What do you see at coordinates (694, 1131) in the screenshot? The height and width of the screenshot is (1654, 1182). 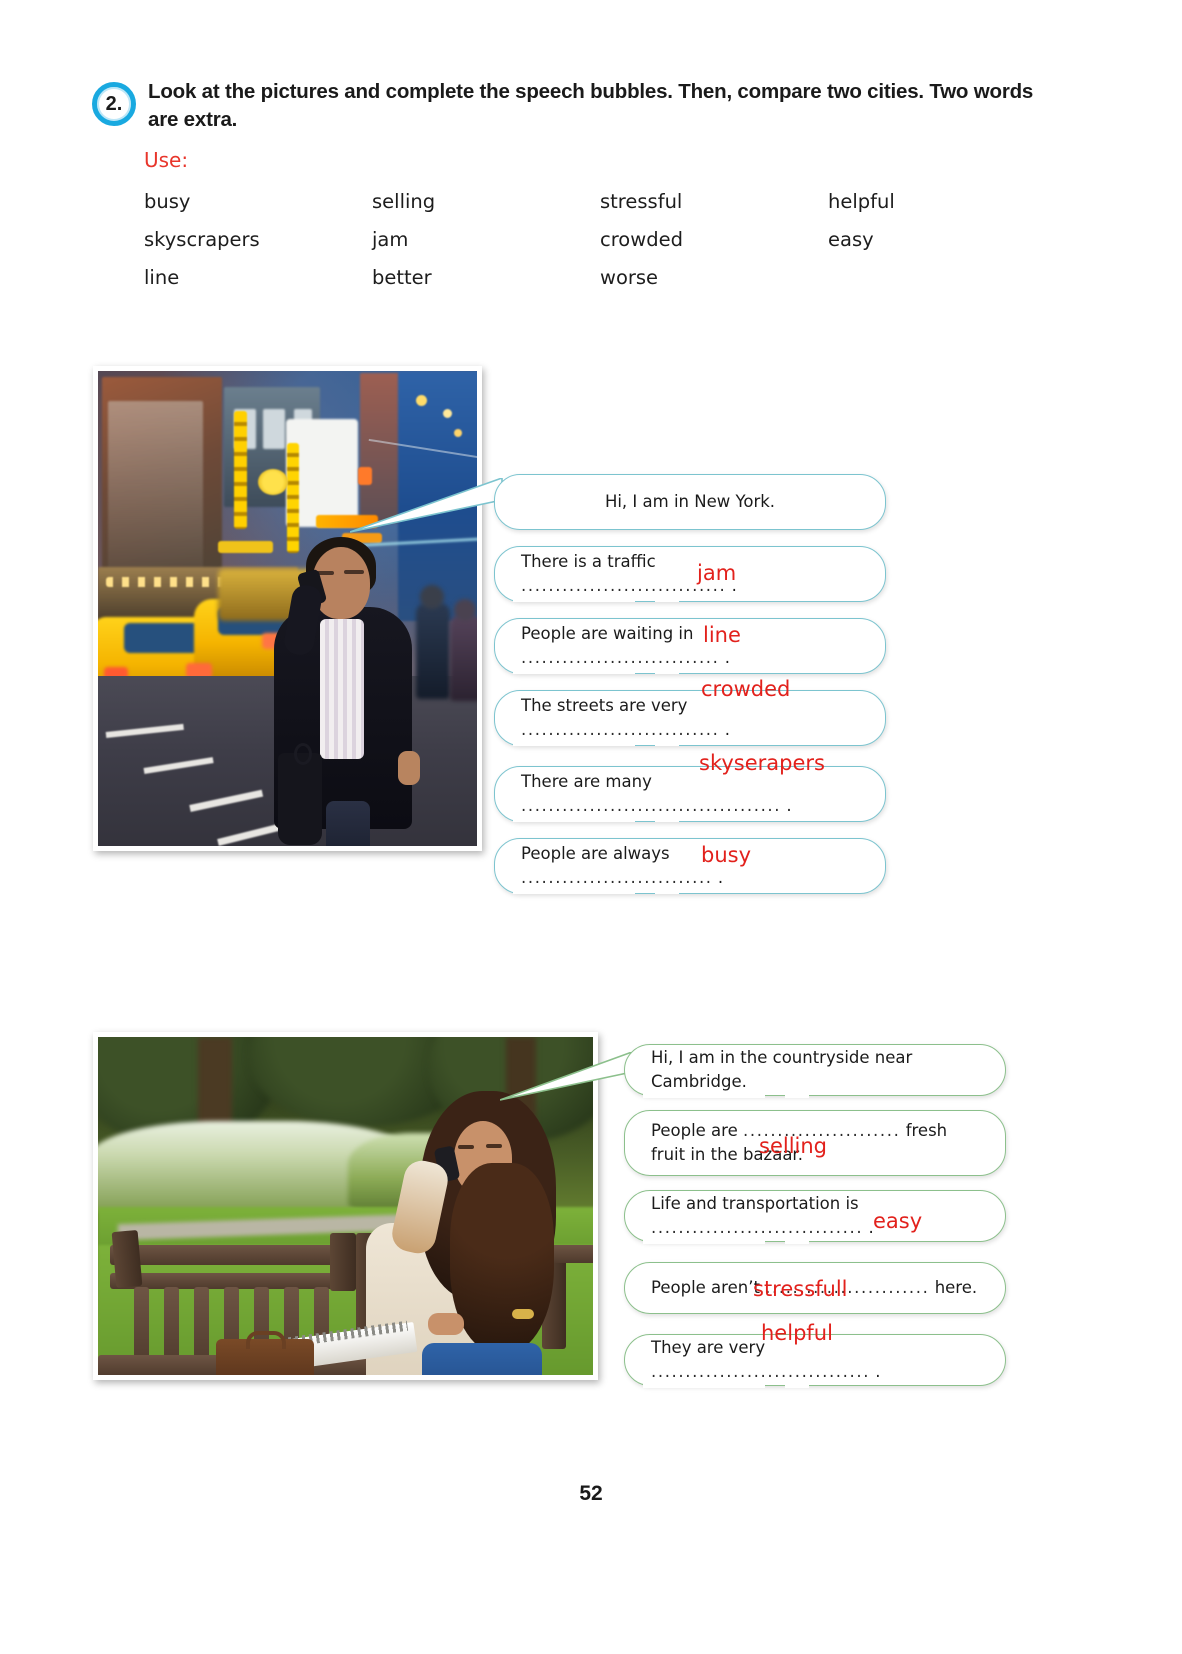 I see `bubble-text: People are` at bounding box center [694, 1131].